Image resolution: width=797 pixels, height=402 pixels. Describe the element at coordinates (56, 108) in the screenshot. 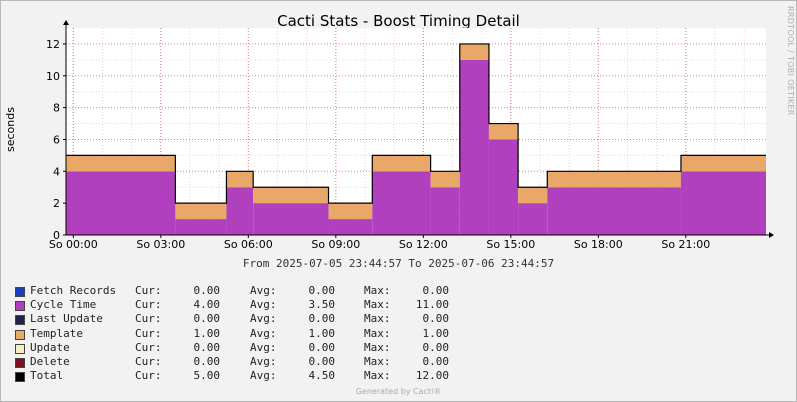

I see `y-tick-label: 8` at that location.